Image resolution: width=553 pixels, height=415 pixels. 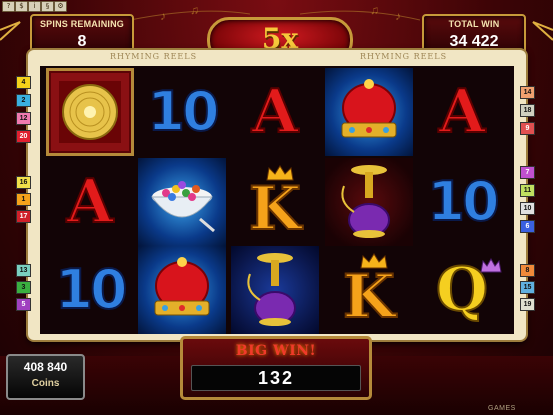 What do you see at coordinates (474, 41) in the screenshot?
I see `total-win-value: 34 422` at bounding box center [474, 41].